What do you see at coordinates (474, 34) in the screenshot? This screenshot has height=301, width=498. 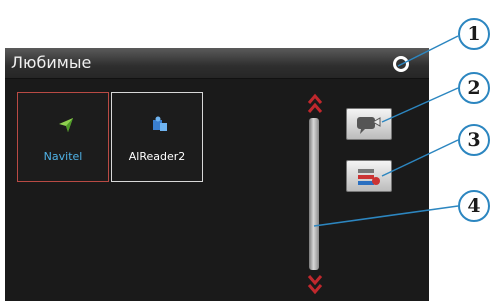 I see `callout-1: 1` at bounding box center [474, 34].